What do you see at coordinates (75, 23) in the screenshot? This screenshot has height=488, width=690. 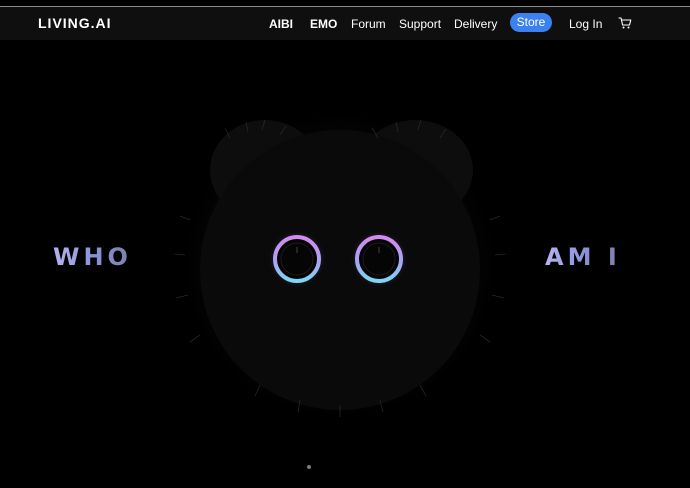 I see `site-logo: LIVING.AI` at bounding box center [75, 23].